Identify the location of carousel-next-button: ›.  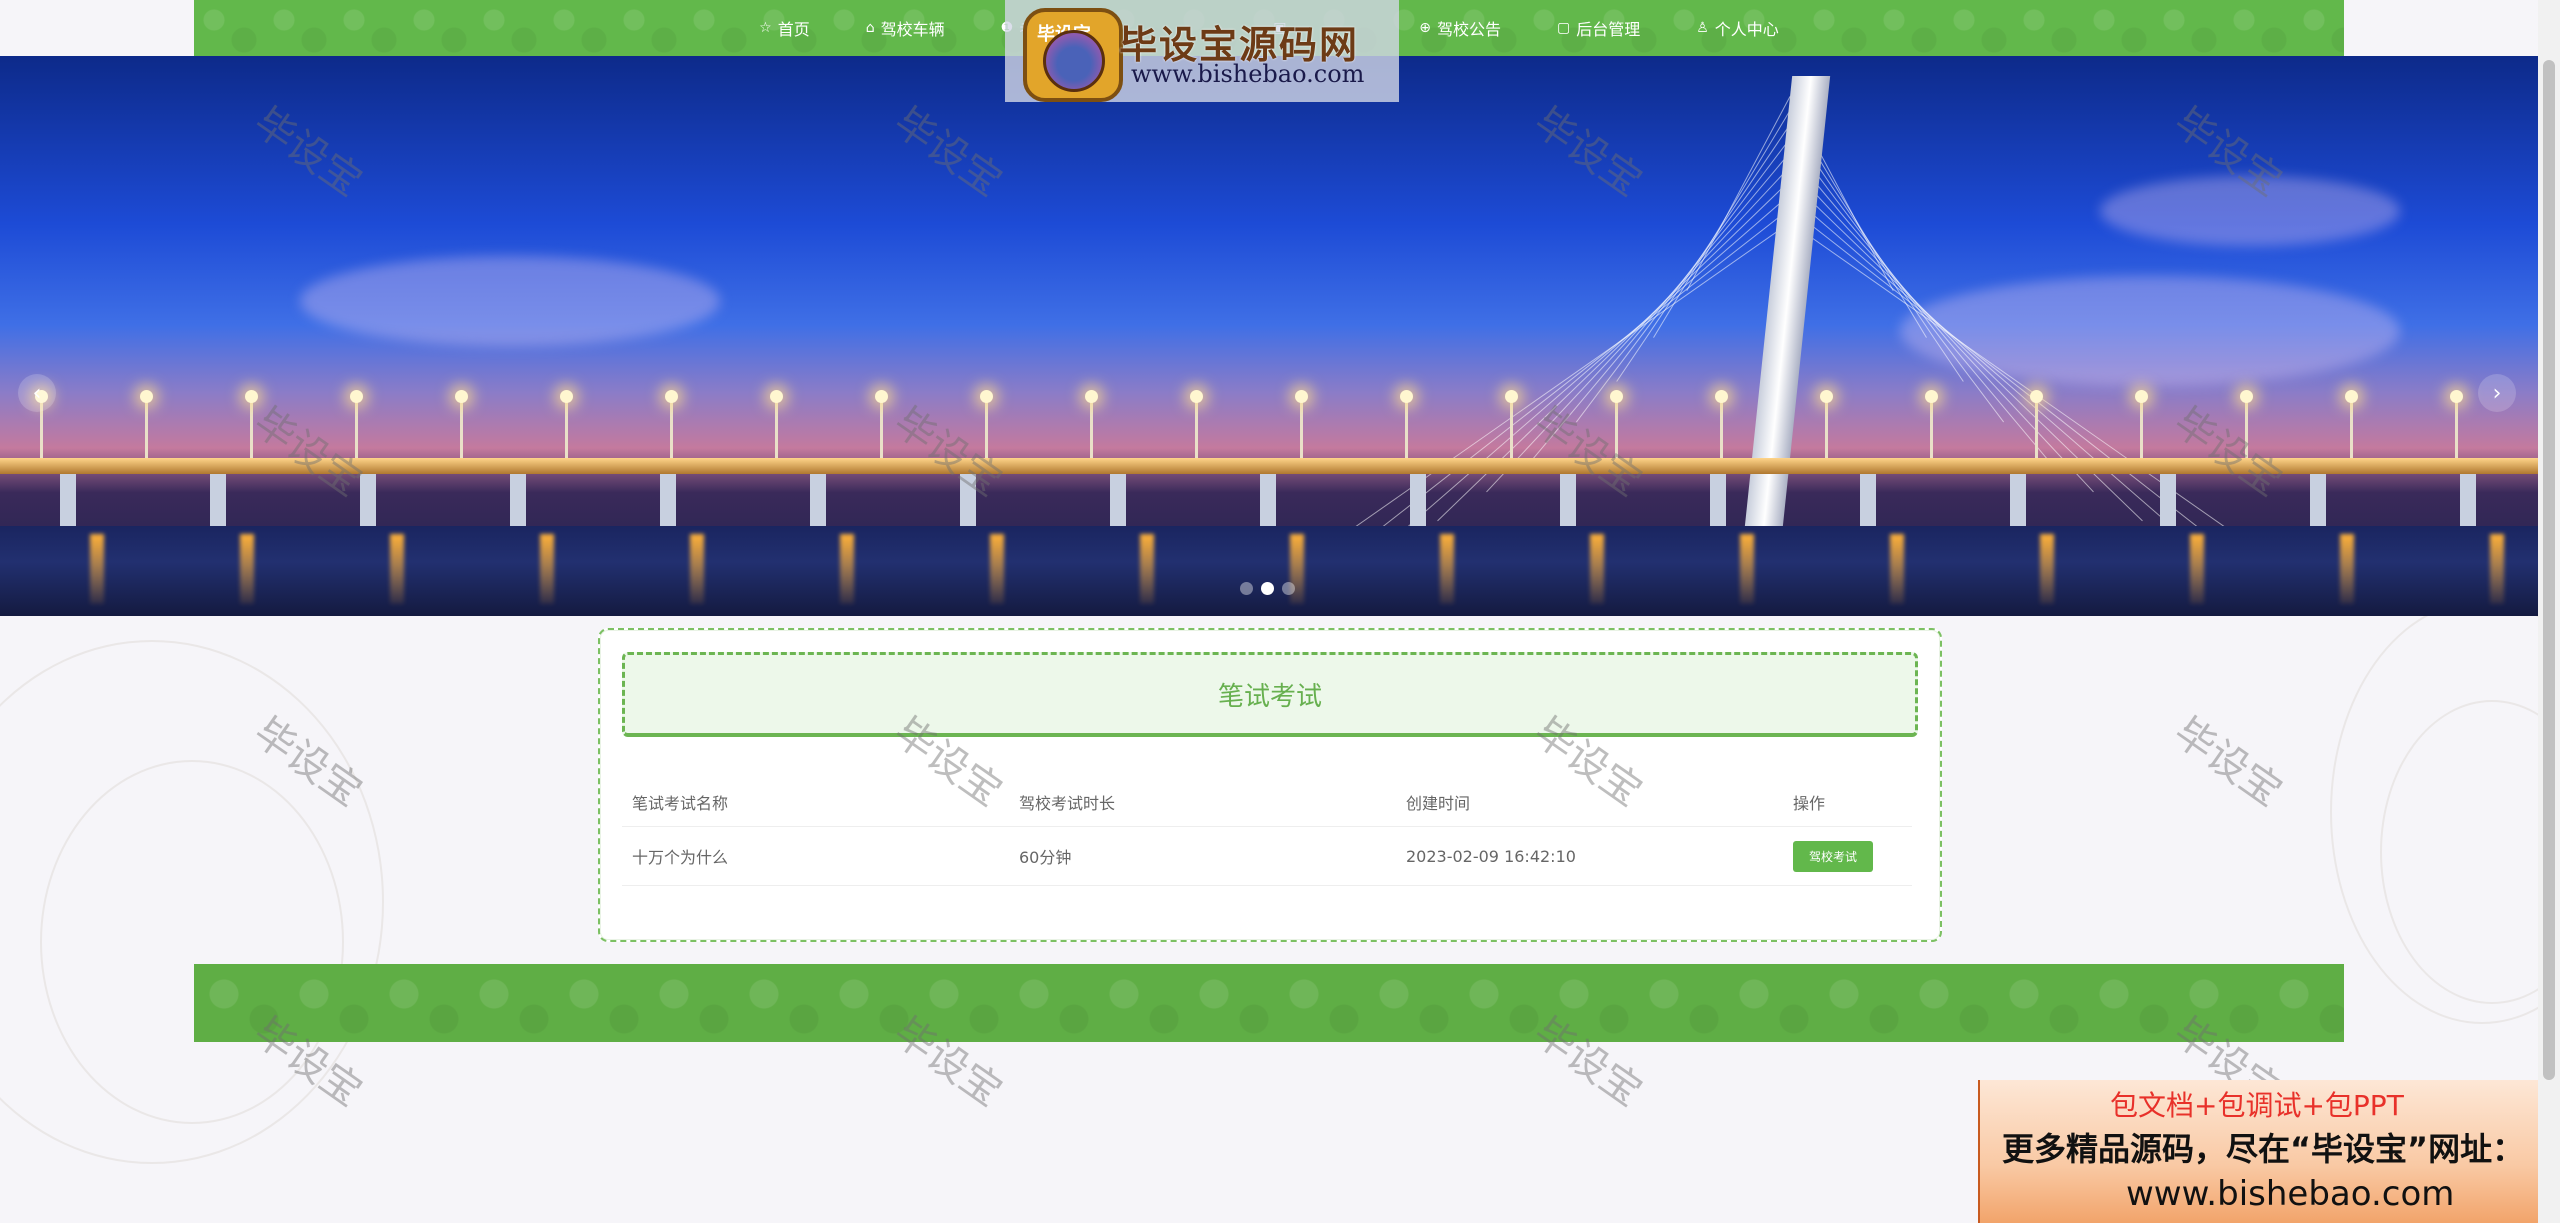
(2497, 393).